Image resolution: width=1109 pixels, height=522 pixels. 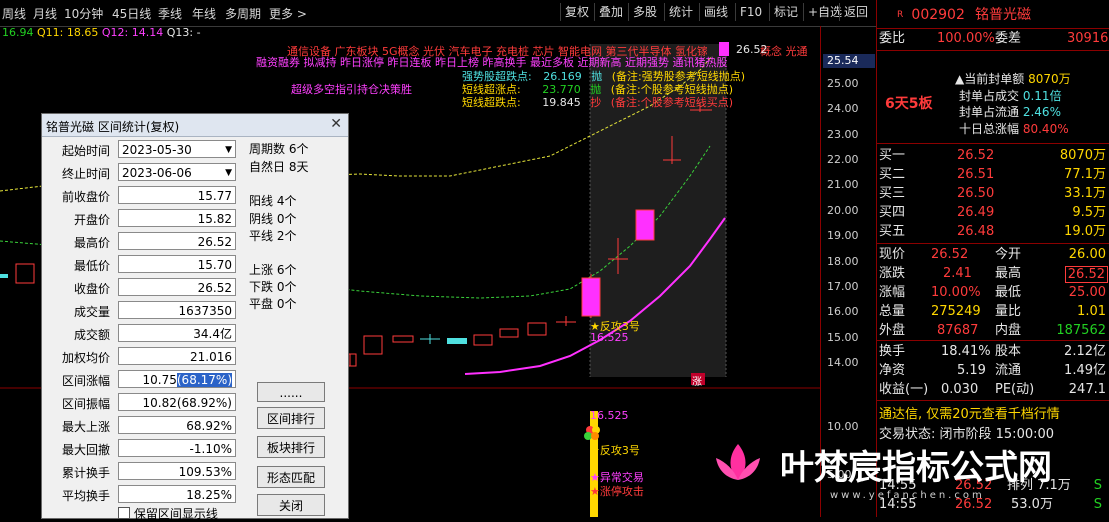 What do you see at coordinates (183, 32) in the screenshot?
I see `indicator-d: Q13: -` at bounding box center [183, 32].